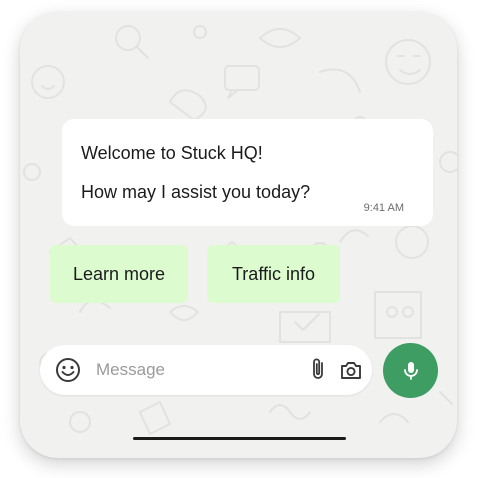 The image size is (477, 478). Describe the element at coordinates (351, 370) in the screenshot. I see `camera-icon` at that location.